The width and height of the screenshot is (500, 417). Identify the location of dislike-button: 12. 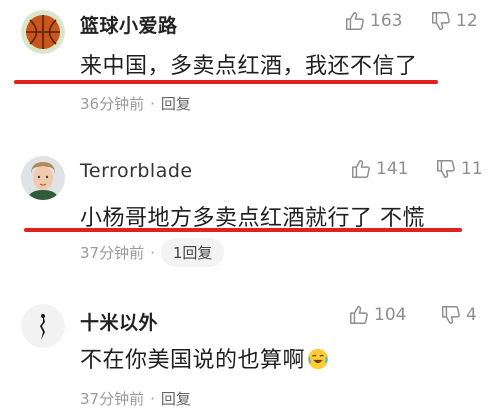
(454, 21).